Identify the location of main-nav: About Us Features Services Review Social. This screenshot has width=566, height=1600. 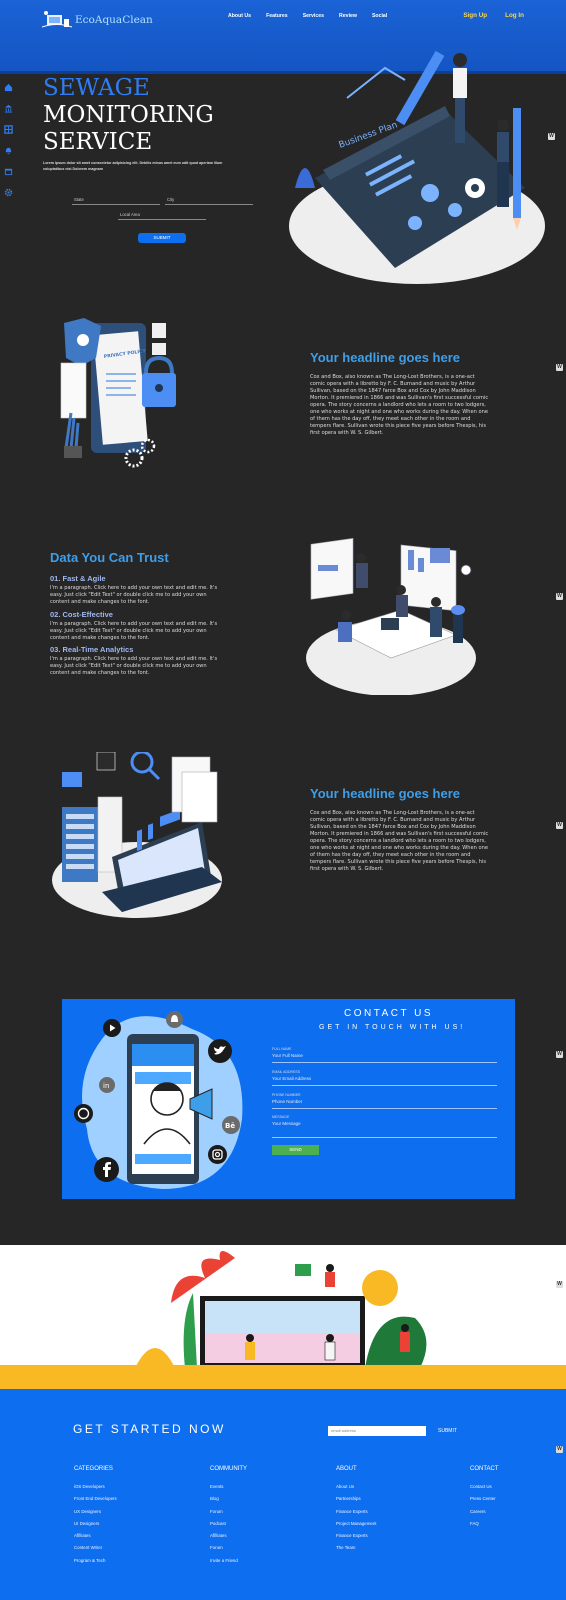
(315, 16).